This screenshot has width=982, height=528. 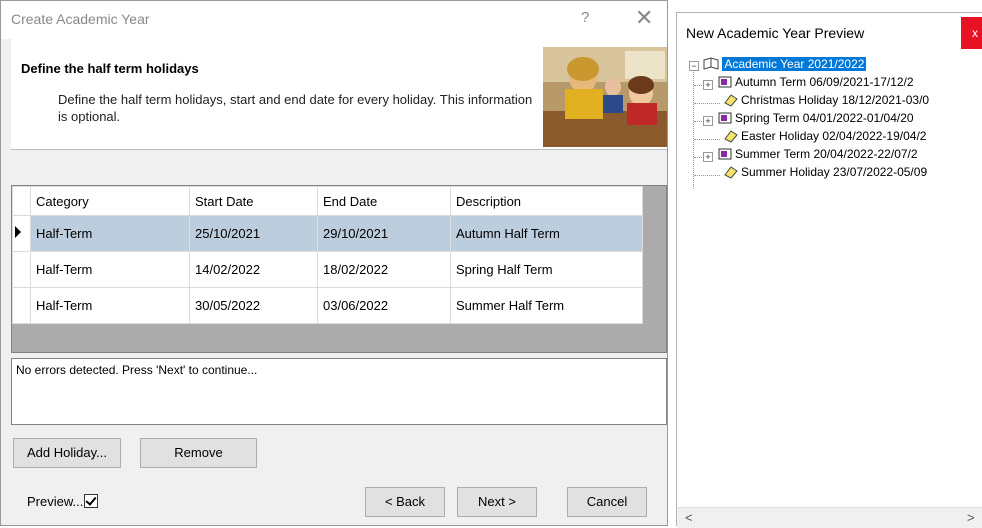 I want to click on back-button: < Back, so click(x=405, y=502).